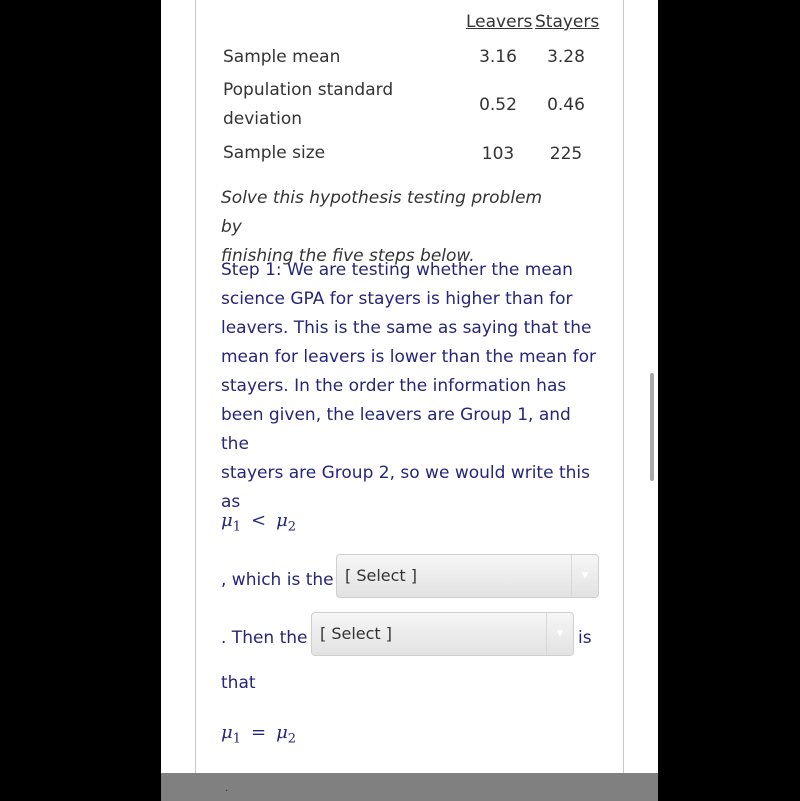 The height and width of the screenshot is (801, 800). What do you see at coordinates (498, 105) in the screenshot?
I see `cell-leavers-std: 0.52` at bounding box center [498, 105].